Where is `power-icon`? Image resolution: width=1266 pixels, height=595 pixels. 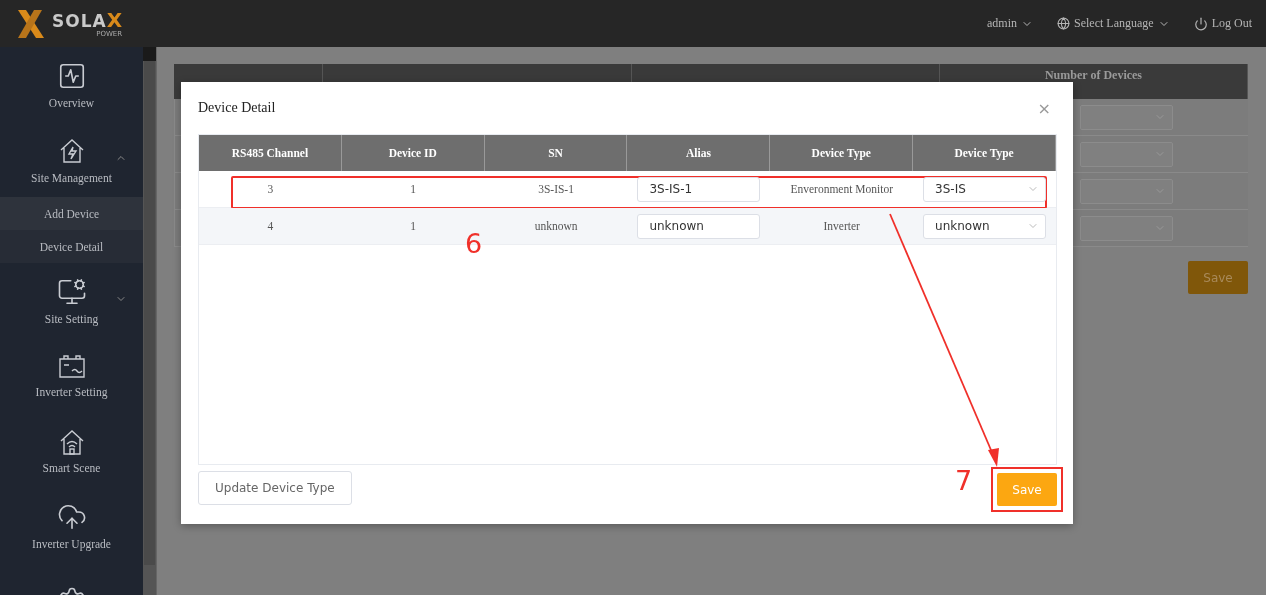 power-icon is located at coordinates (1200, 23).